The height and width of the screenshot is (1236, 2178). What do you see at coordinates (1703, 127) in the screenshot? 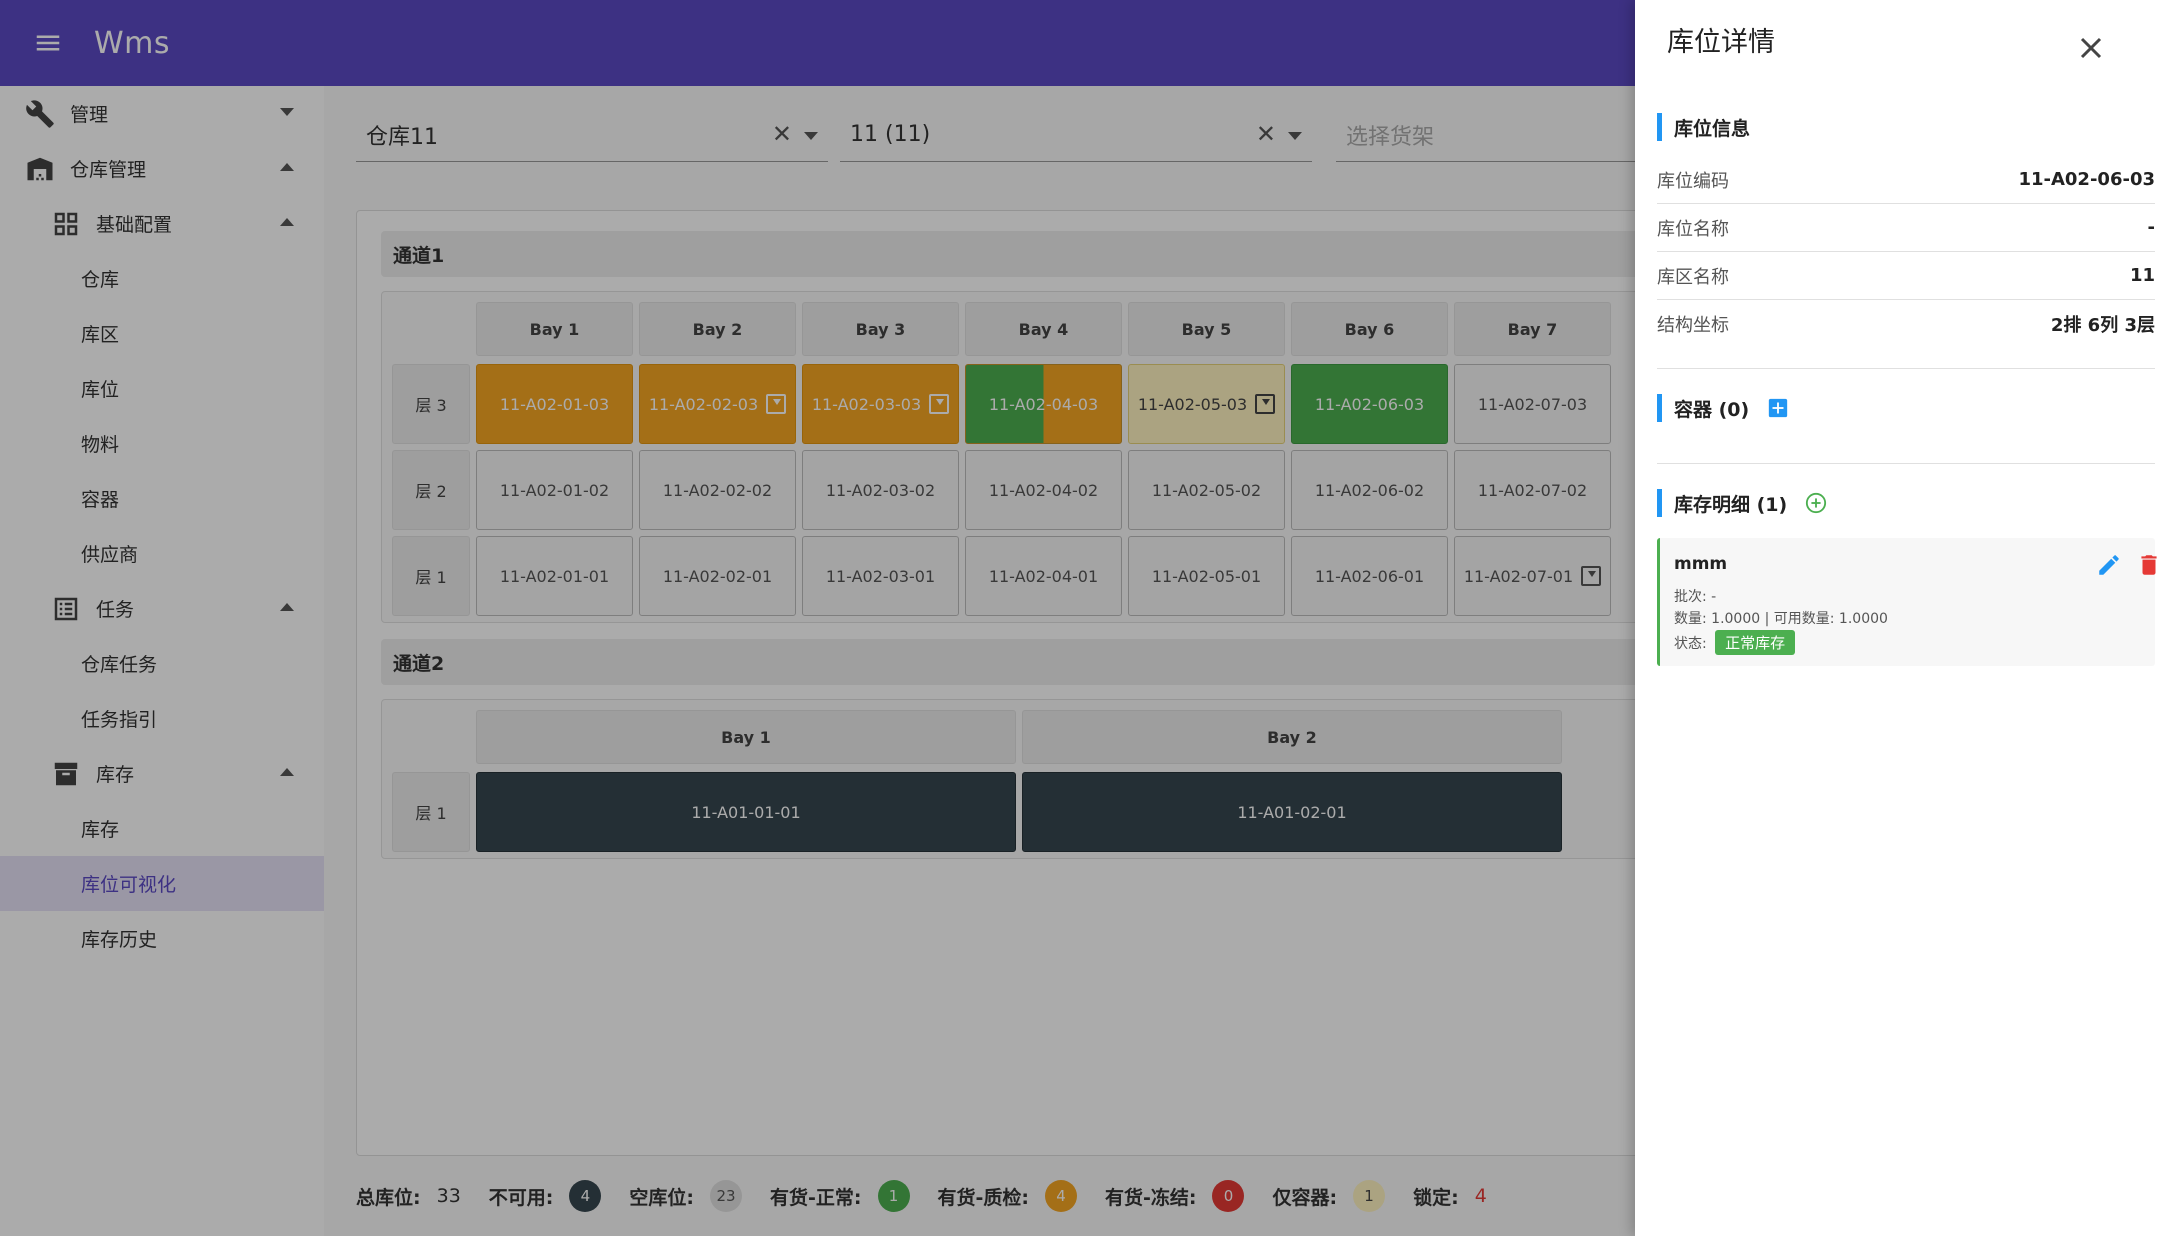
I see `section-location-info: 库位信息` at bounding box center [1703, 127].